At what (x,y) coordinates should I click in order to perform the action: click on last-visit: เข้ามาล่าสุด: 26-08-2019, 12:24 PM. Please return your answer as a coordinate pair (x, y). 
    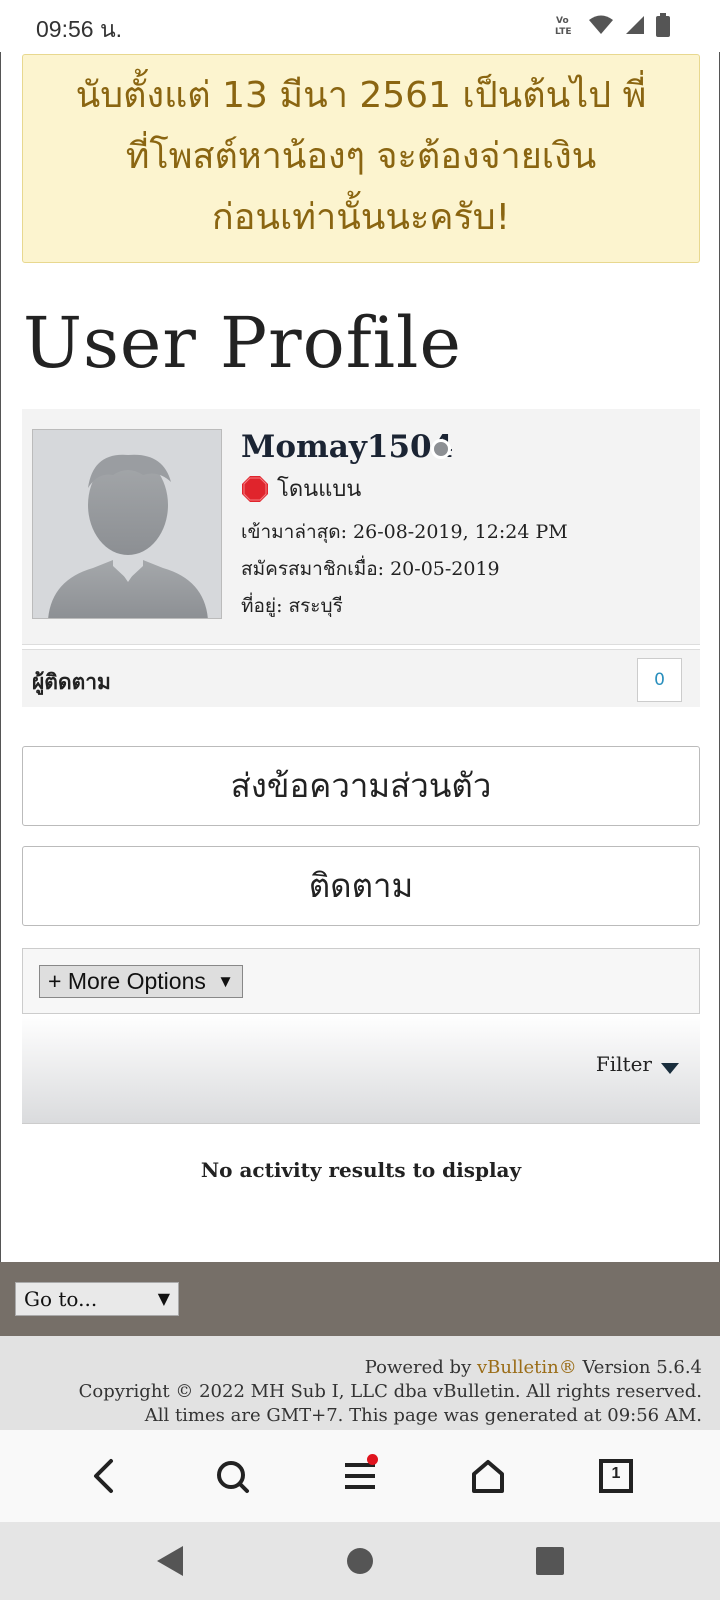
    Looking at the image, I should click on (404, 532).